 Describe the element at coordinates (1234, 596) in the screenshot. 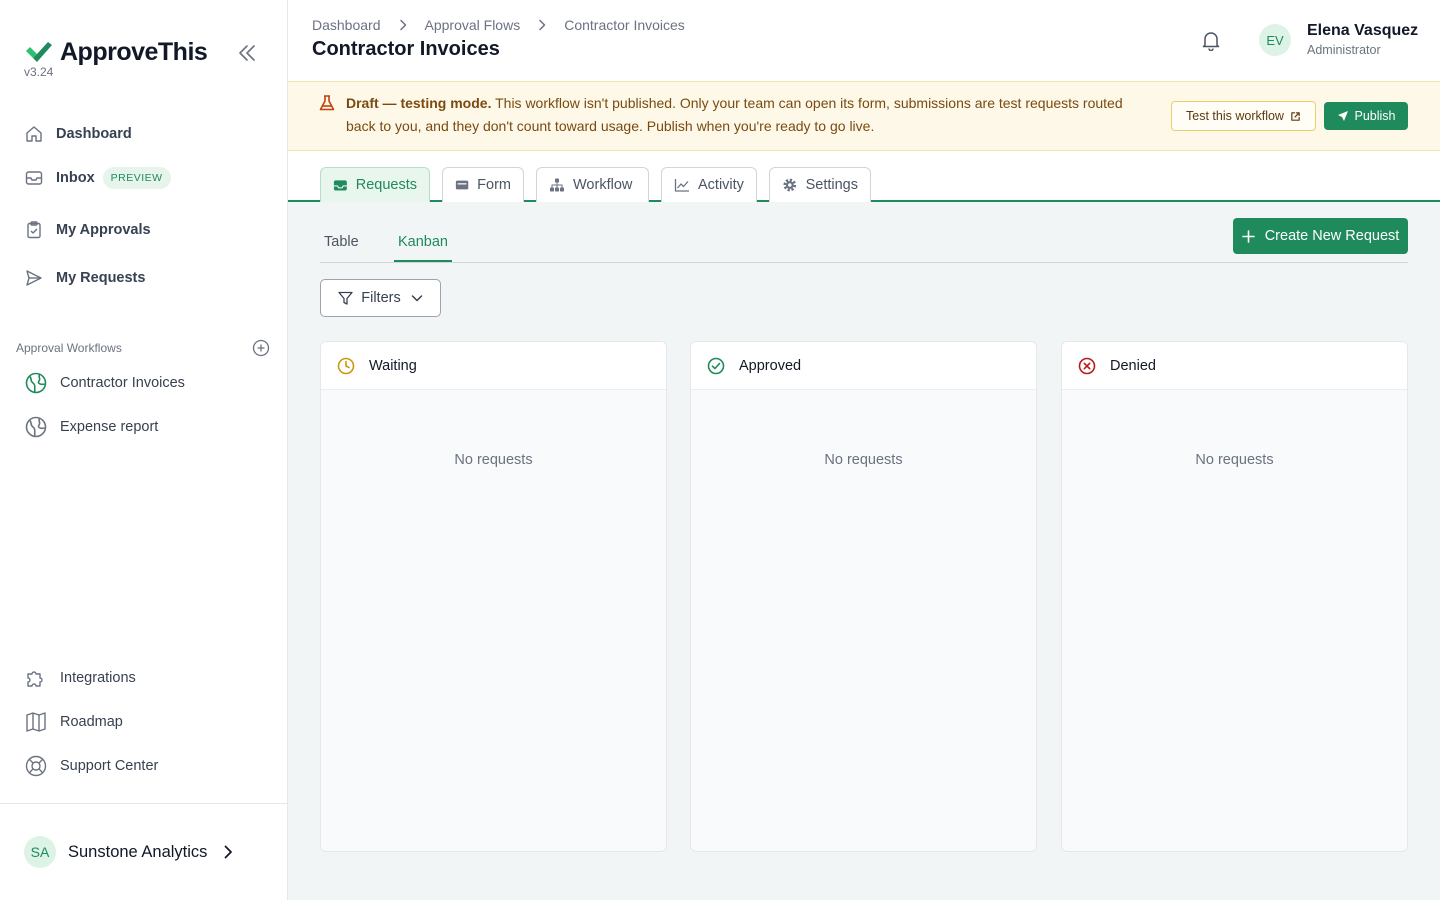

I see `kanban-column-denied: Denied No requests` at that location.